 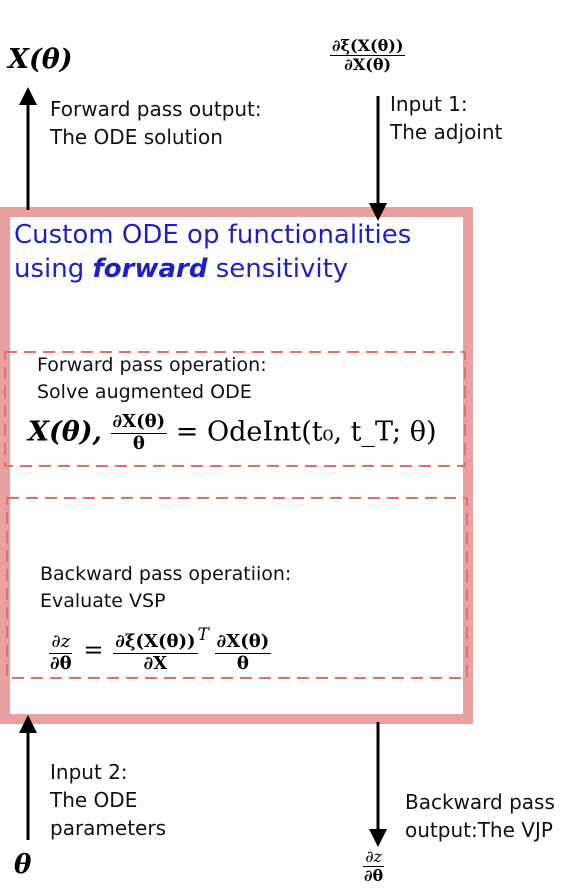 I want to click on forward-eq-frac-num: ∂X(θ), so click(x=139, y=422).